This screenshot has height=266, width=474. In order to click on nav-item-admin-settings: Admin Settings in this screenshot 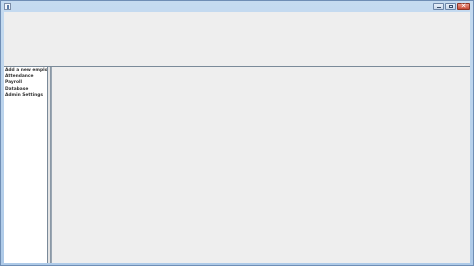, I will do `click(25, 96)`.